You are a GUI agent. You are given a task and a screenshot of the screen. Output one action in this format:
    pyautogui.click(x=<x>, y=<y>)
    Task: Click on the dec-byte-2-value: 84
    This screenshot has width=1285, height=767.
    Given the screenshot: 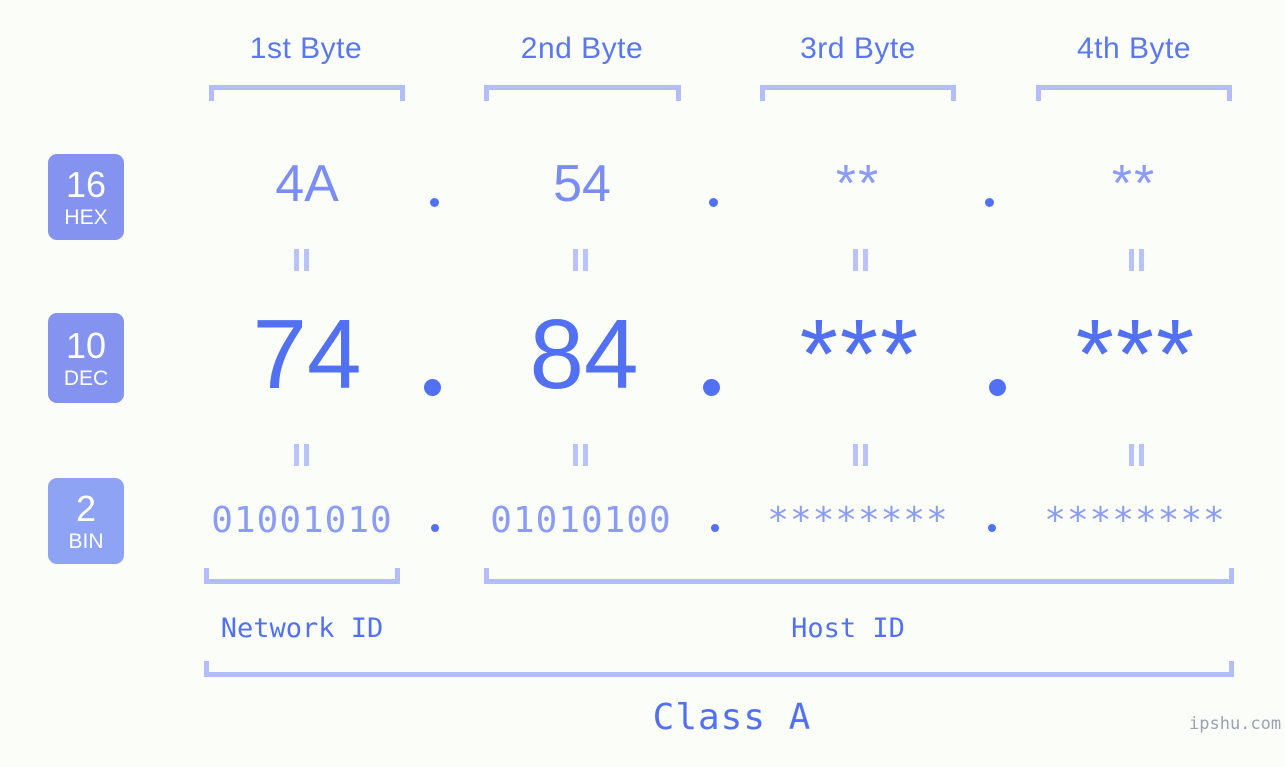 What is the action you would take?
    pyautogui.click(x=584, y=354)
    